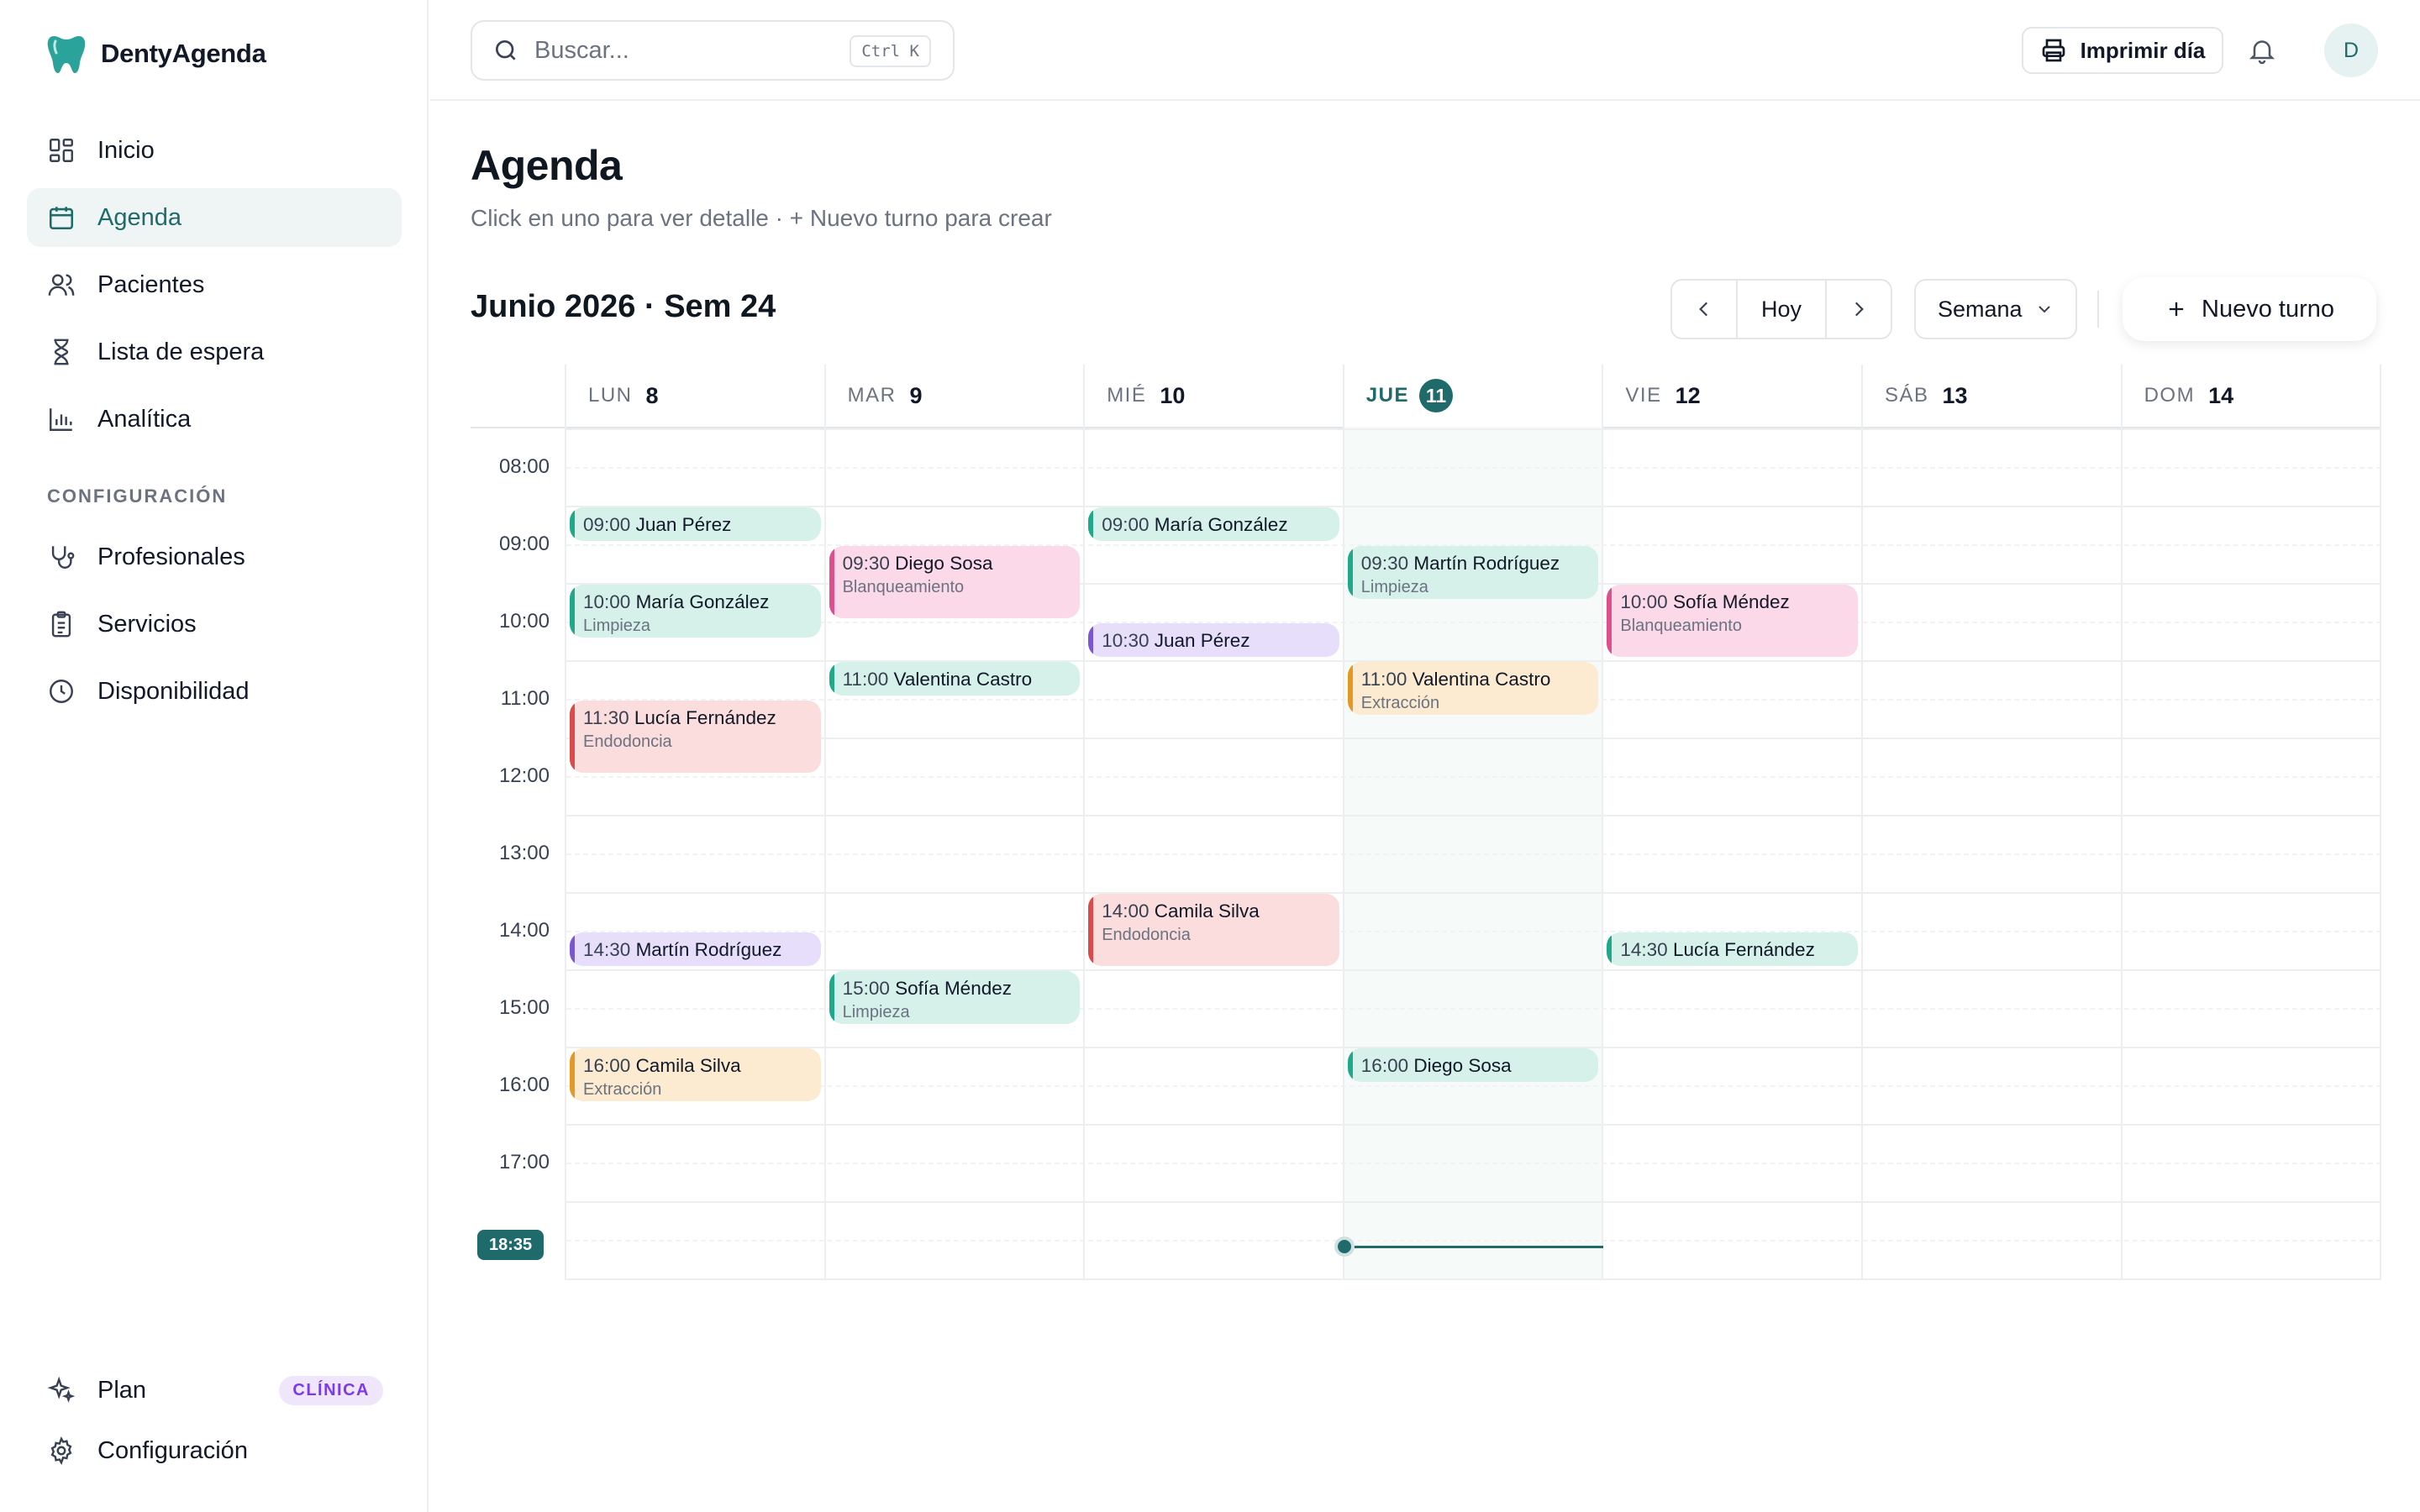 The image size is (2420, 1512). I want to click on week-pager: Hoy, so click(1781, 309).